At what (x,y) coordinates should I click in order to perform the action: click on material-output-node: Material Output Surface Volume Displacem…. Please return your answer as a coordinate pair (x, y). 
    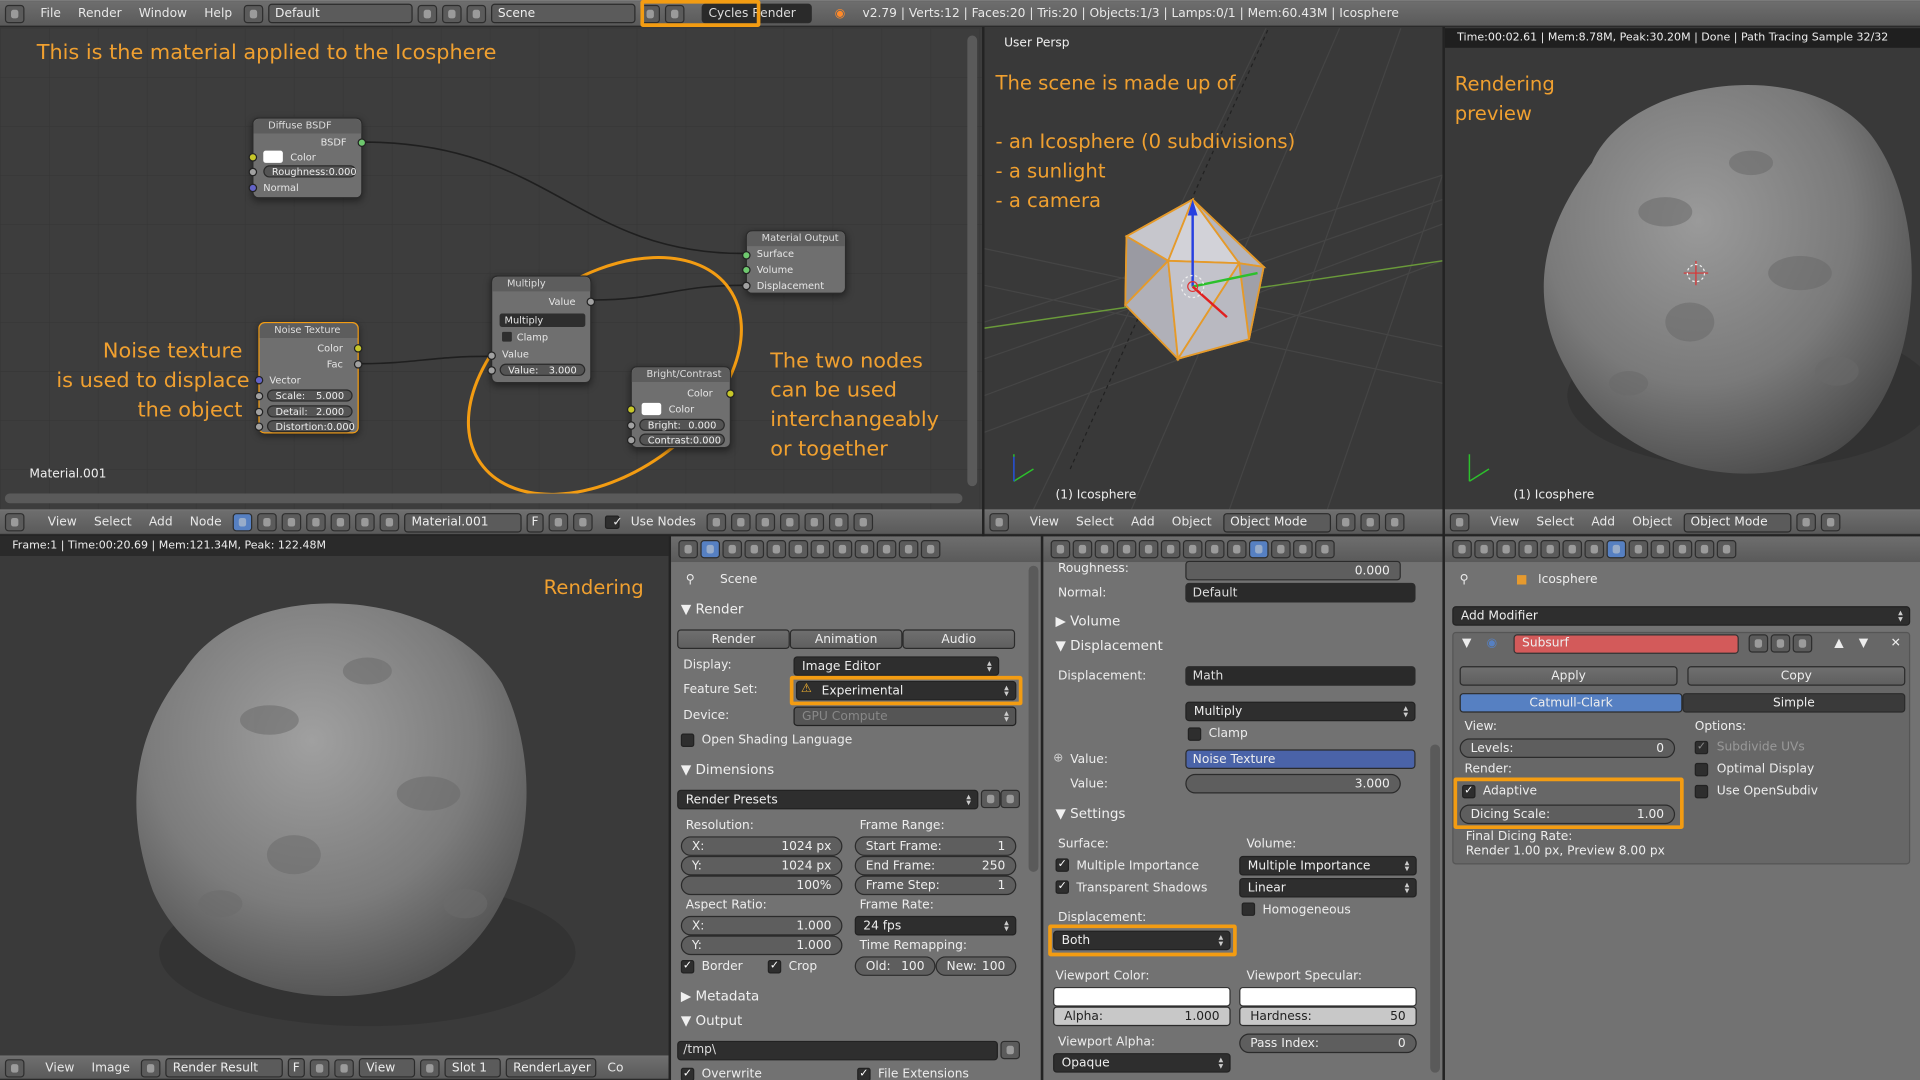
    Looking at the image, I should click on (794, 262).